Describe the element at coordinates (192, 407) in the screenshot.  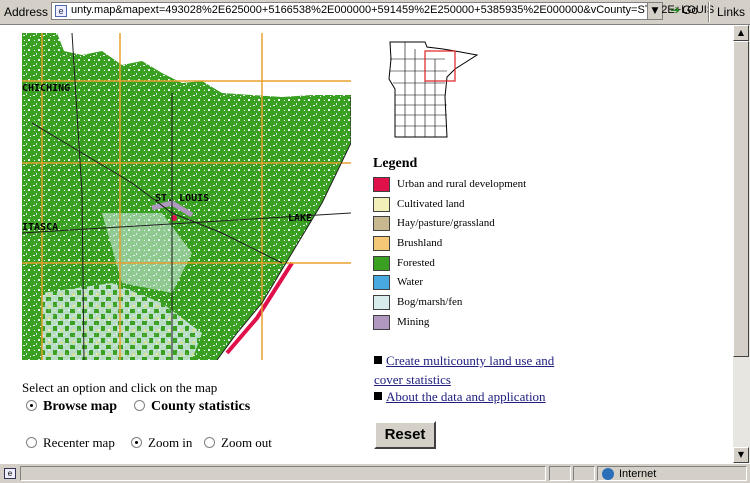
I see `county-statistics-option: County statistics` at that location.